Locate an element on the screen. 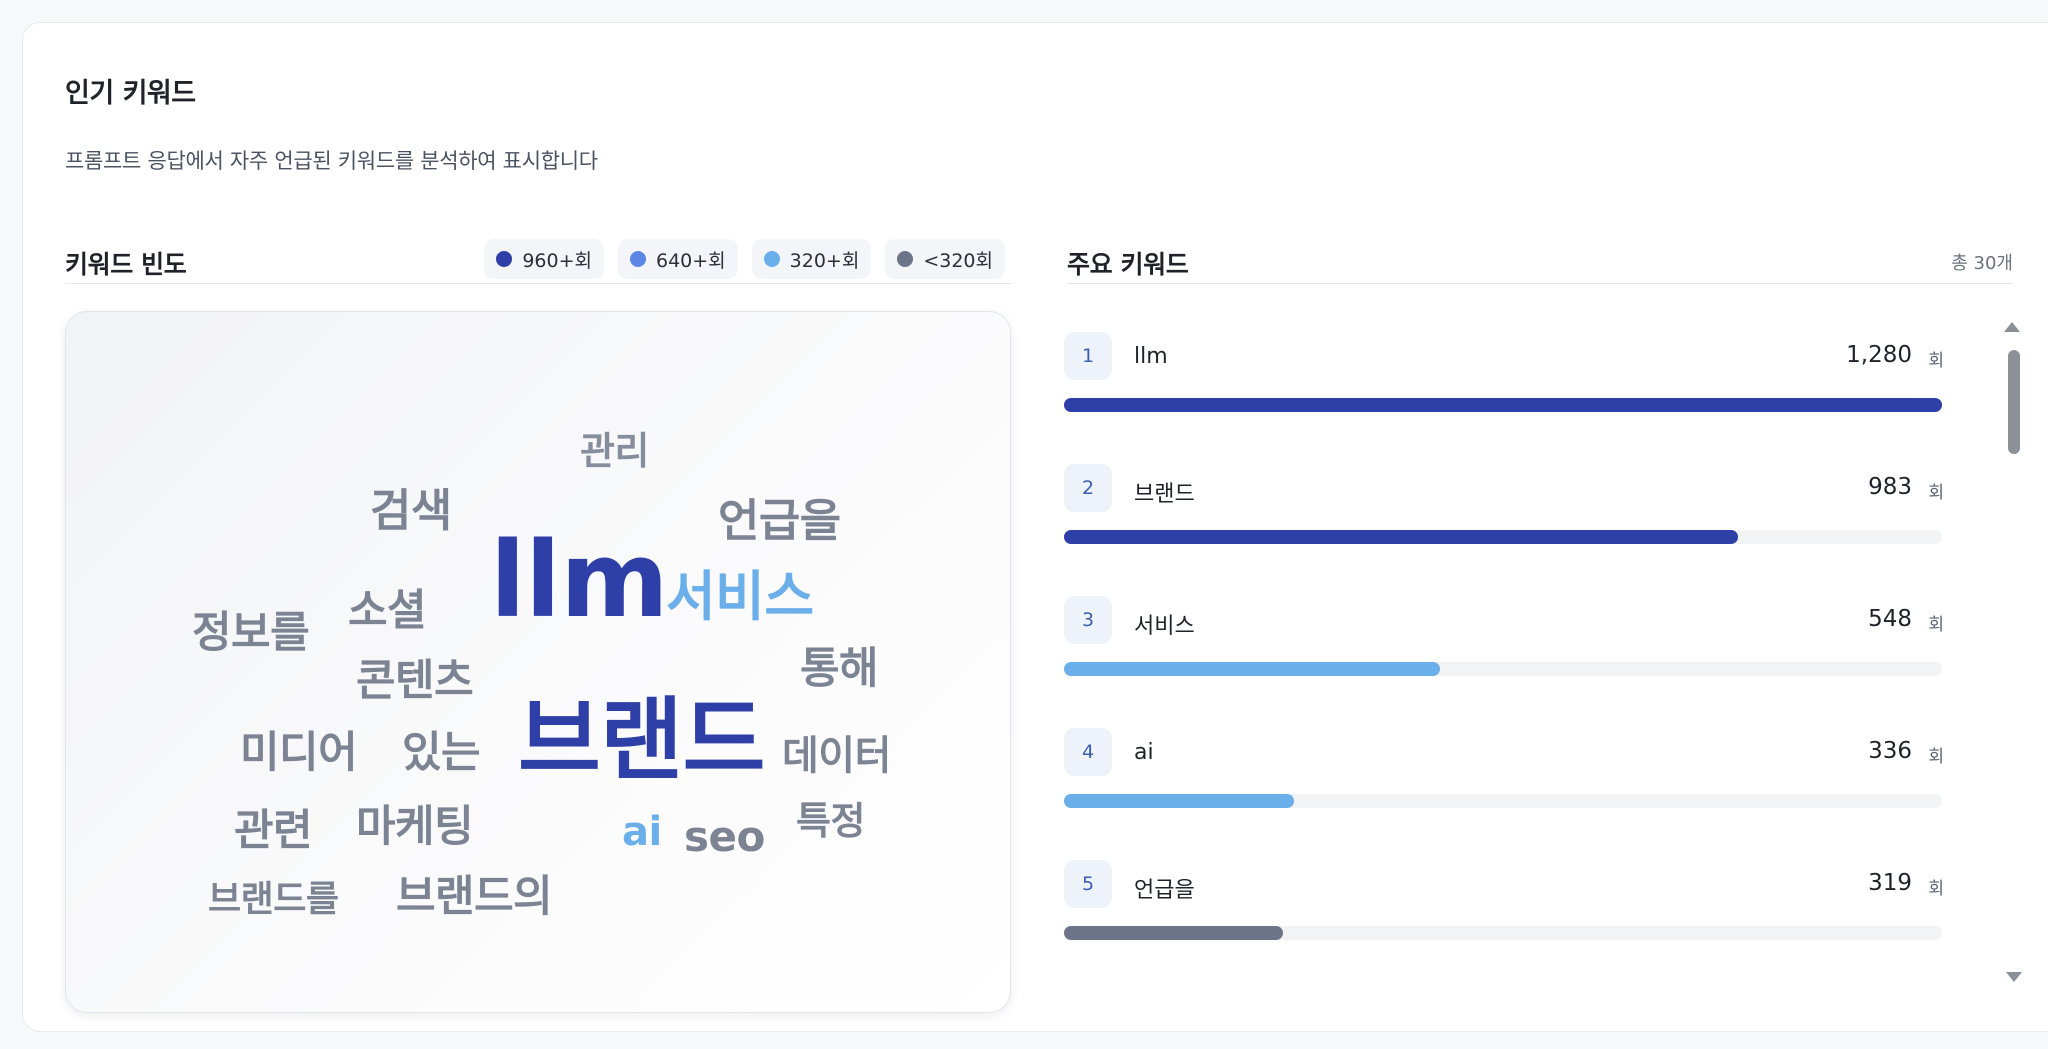  legend-item-960: 960+회 is located at coordinates (544, 259).